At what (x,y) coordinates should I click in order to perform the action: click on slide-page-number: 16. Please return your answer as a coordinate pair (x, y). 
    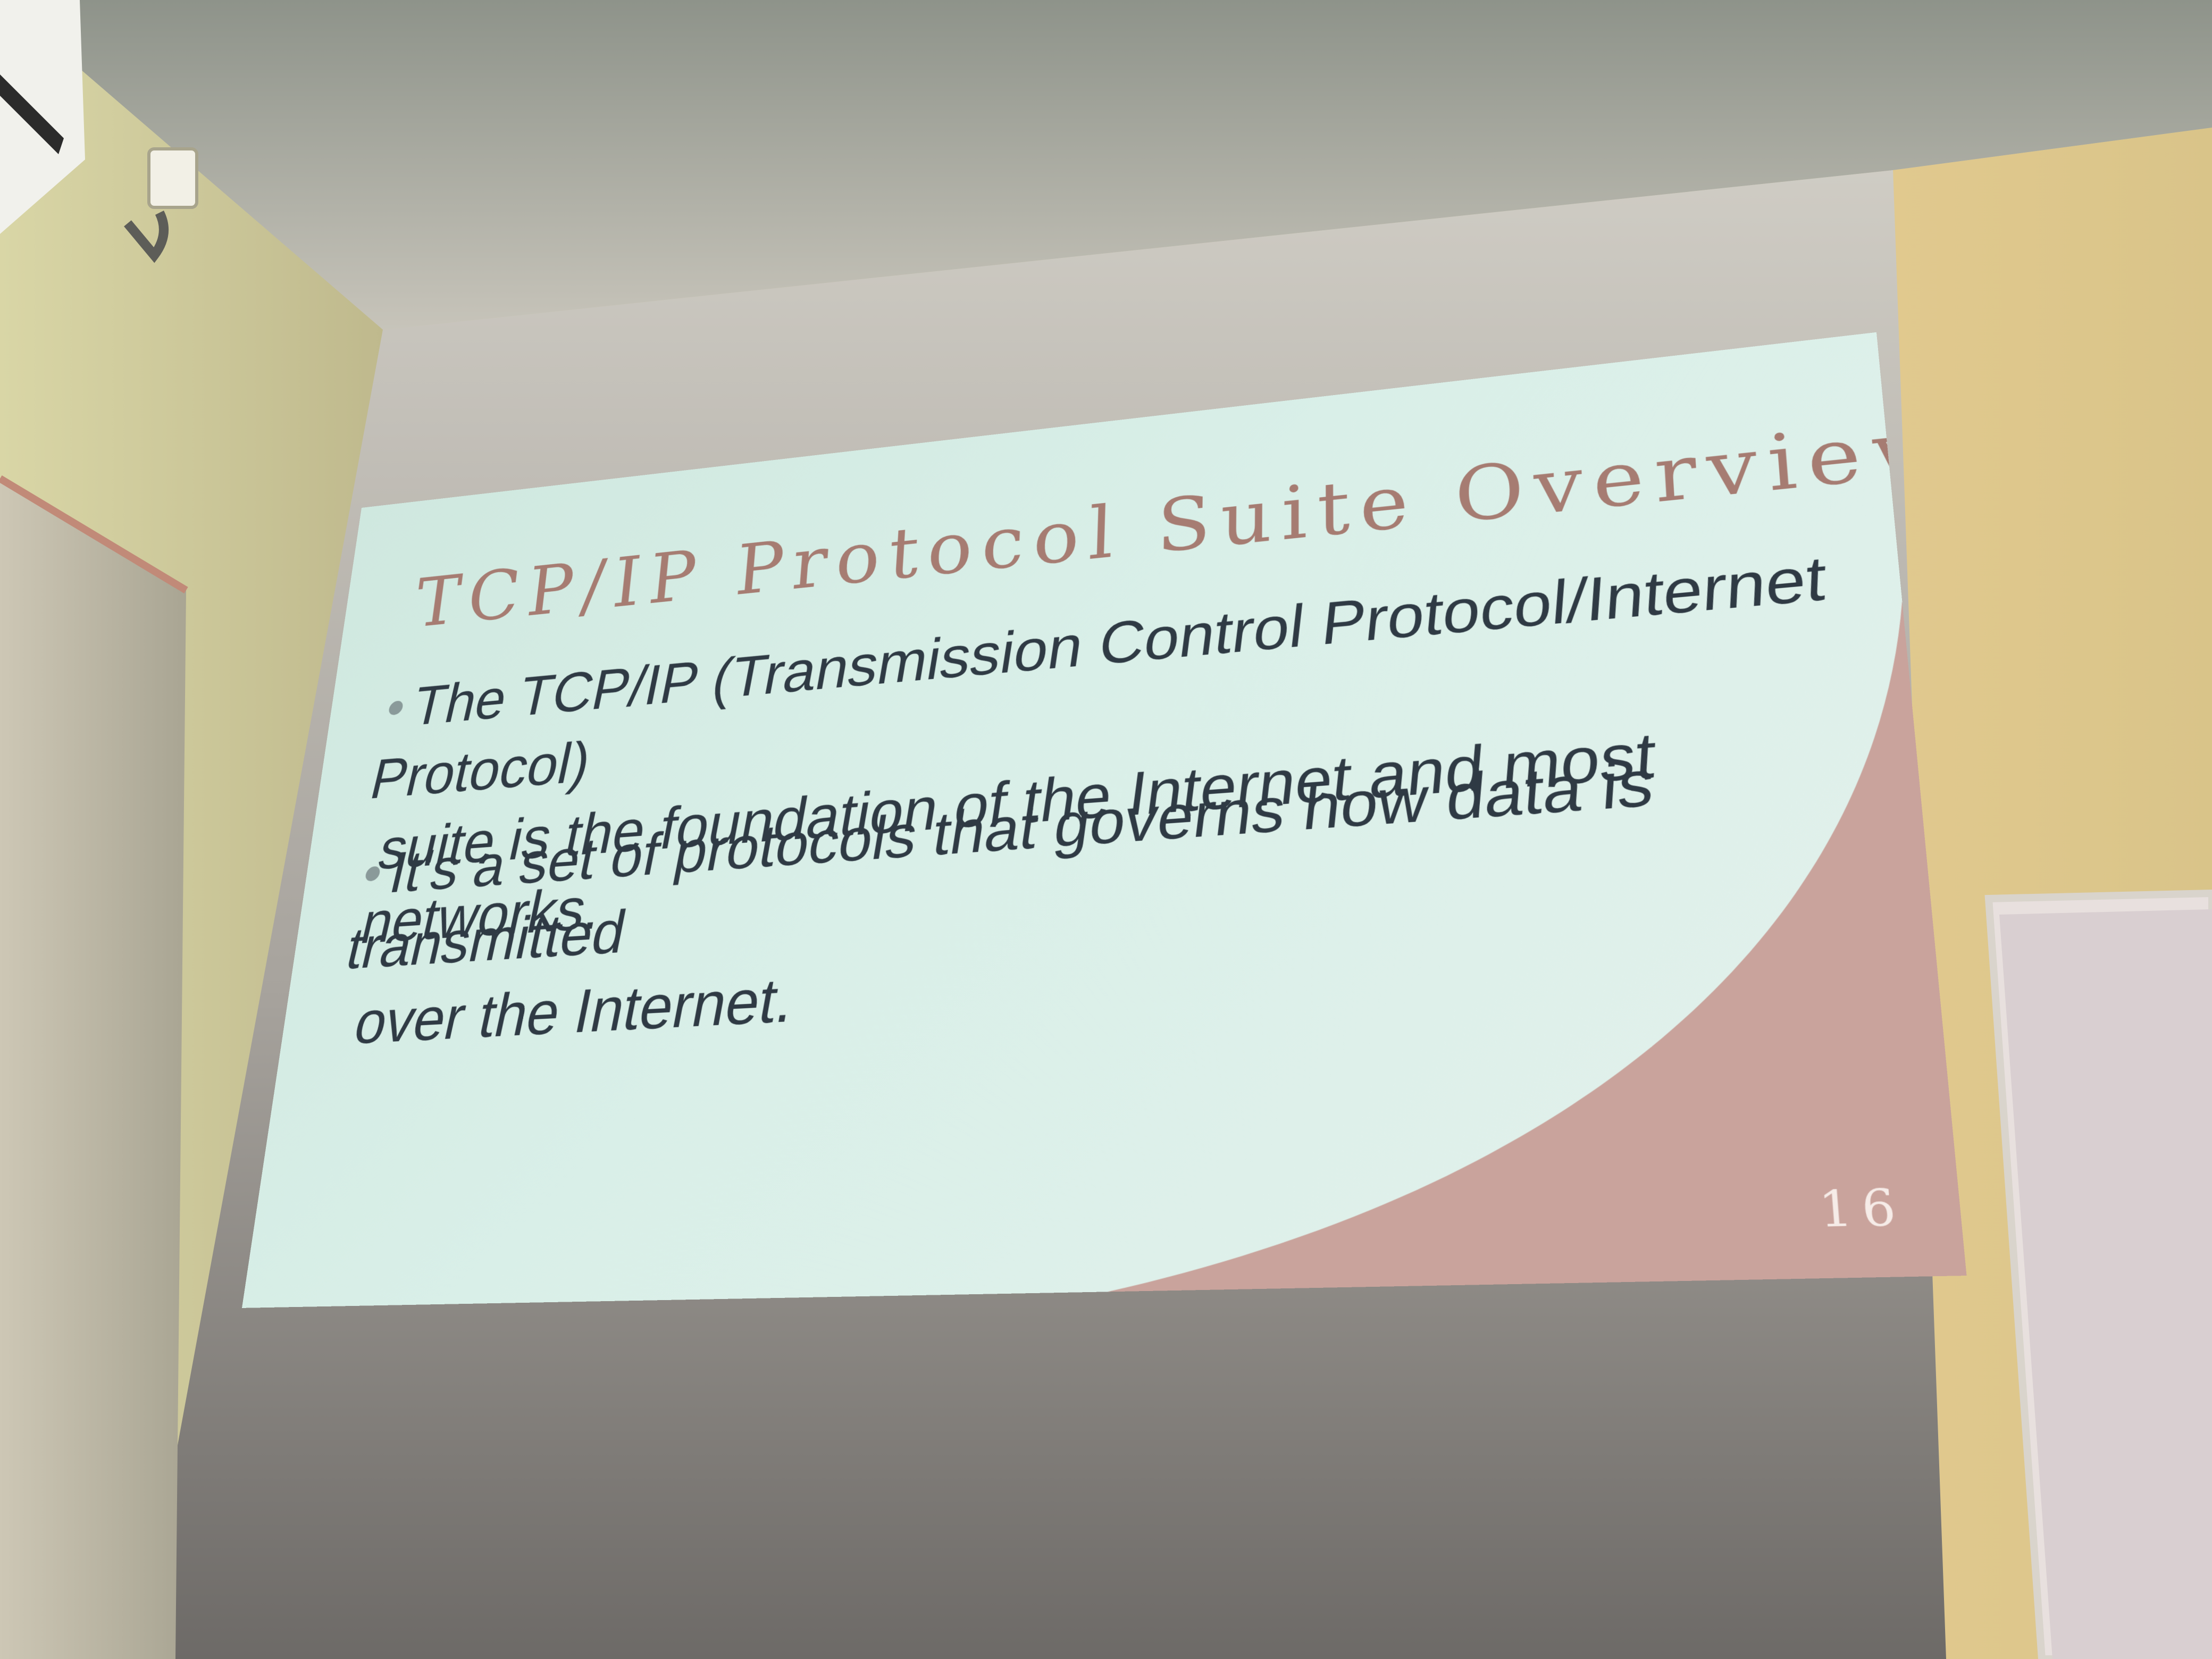
    Looking at the image, I should click on (1862, 1209).